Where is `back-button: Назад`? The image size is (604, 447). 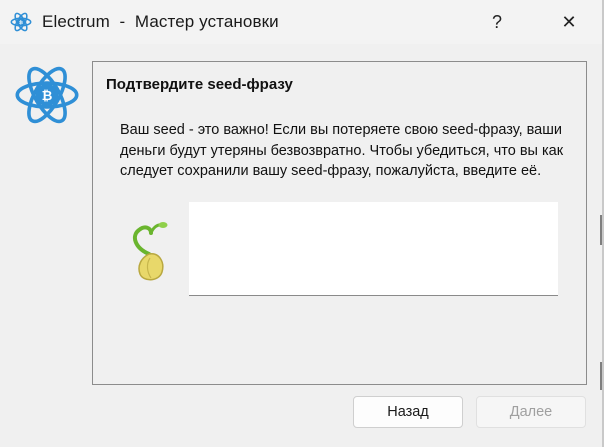 back-button: Назад is located at coordinates (408, 412).